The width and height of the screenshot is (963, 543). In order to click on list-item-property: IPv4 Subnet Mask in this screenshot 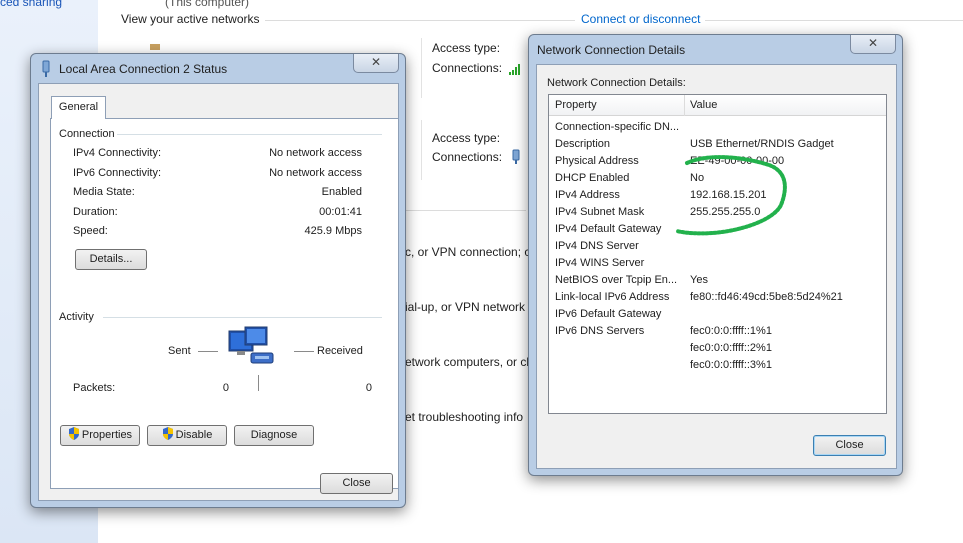, I will do `click(600, 212)`.